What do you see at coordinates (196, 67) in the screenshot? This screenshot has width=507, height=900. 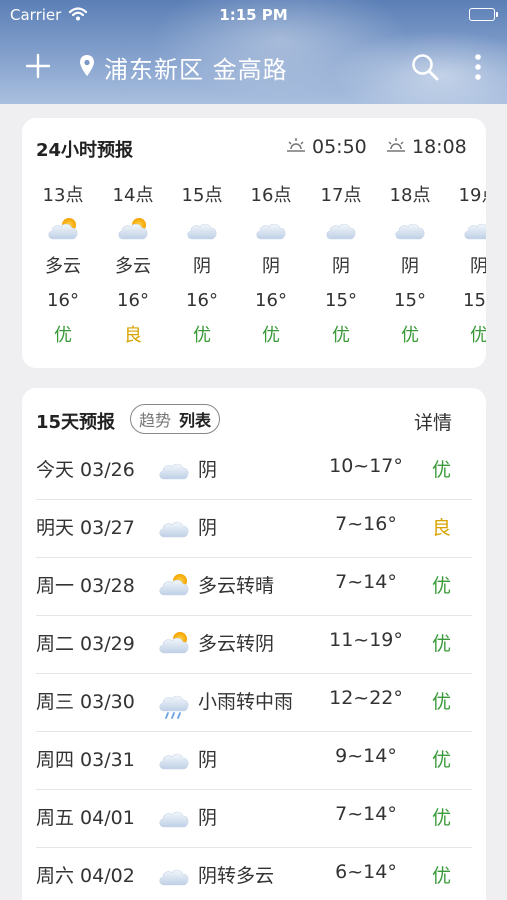 I see `location-title: 浦东新区 金高路` at bounding box center [196, 67].